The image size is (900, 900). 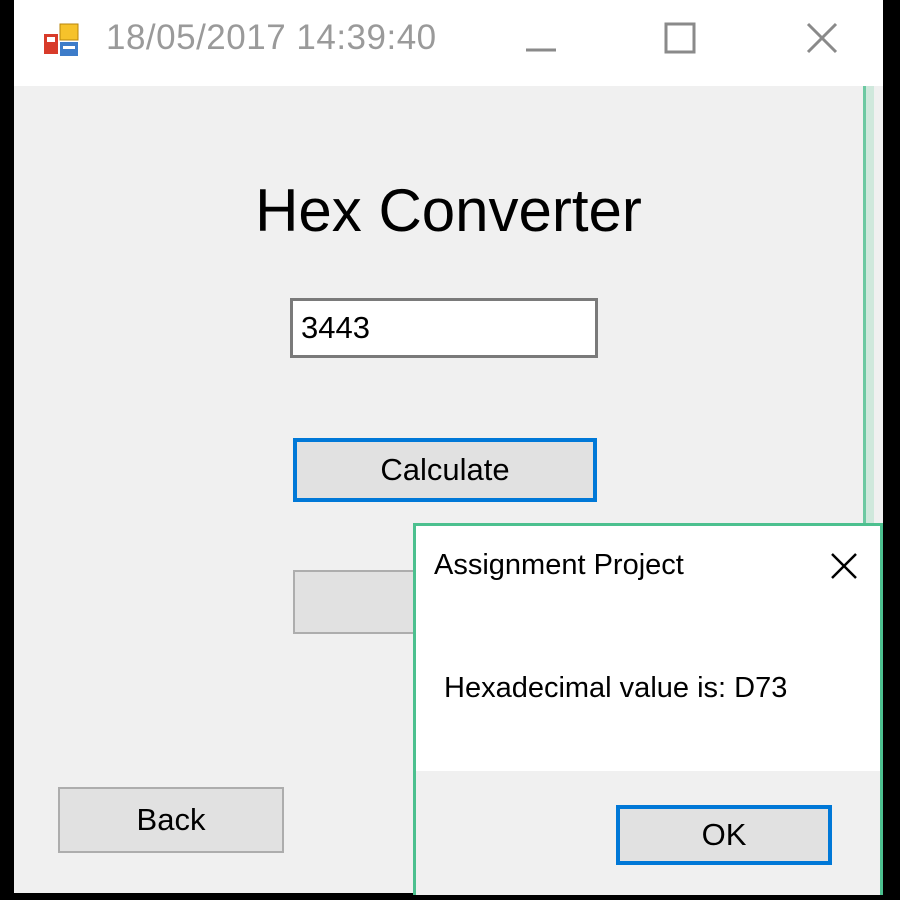 I want to click on app-form-icon, so click(x=62, y=40).